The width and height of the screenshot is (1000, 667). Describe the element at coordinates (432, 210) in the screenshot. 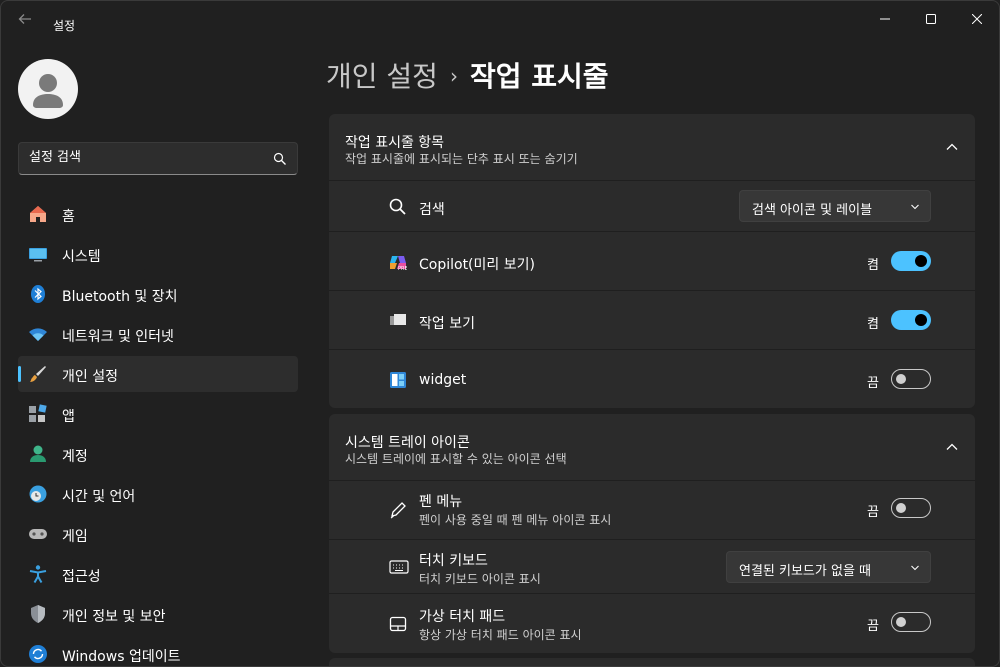

I see `setting-label: 검색` at that location.